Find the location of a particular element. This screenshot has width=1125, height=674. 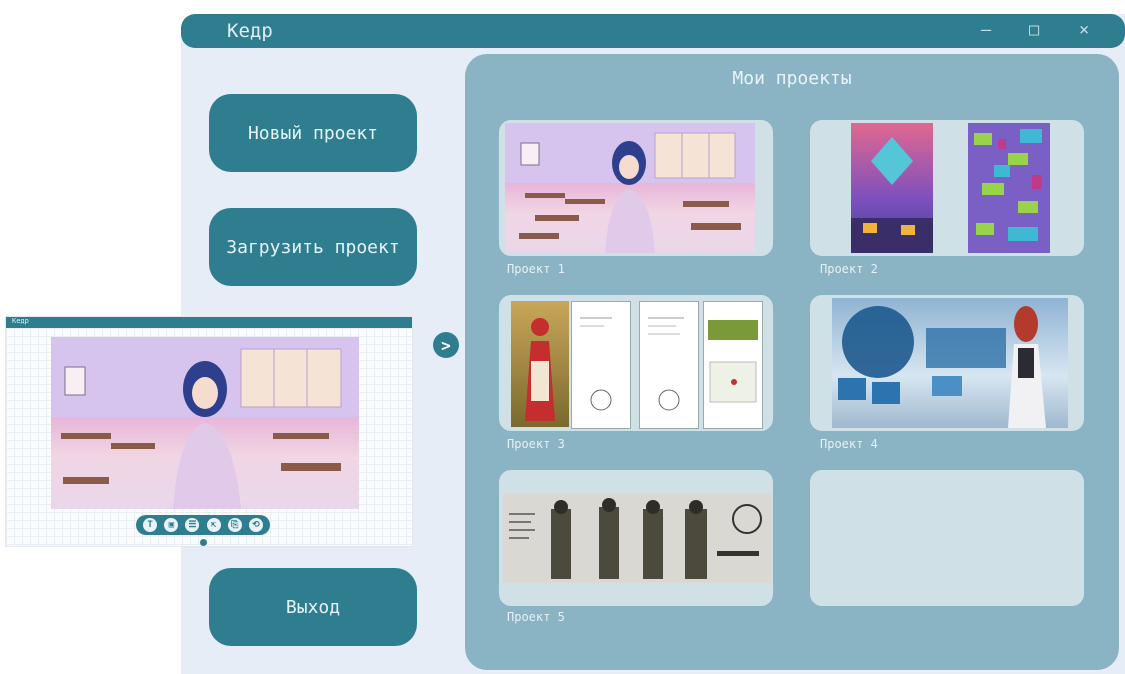

layout-tool-icon: ☰ is located at coordinates (192, 525).